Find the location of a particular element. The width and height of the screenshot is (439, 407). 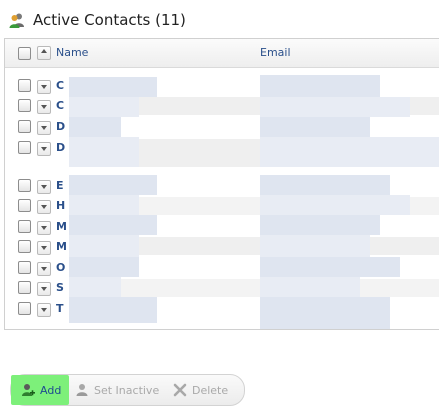

contact-name: H is located at coordinates (60, 205).